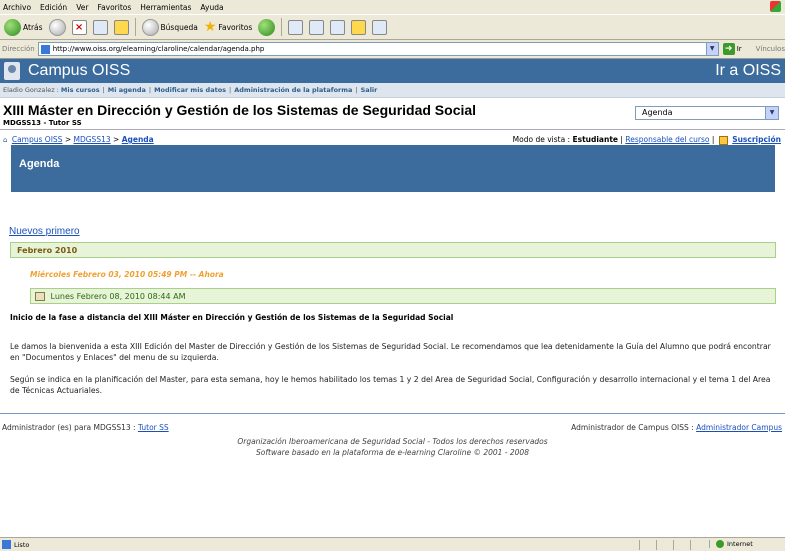 Image resolution: width=785 pixels, height=551 pixels. What do you see at coordinates (392, 27) in the screenshot?
I see `toolbar: Atrás × Búsqueda ★ Favoritos` at bounding box center [392, 27].